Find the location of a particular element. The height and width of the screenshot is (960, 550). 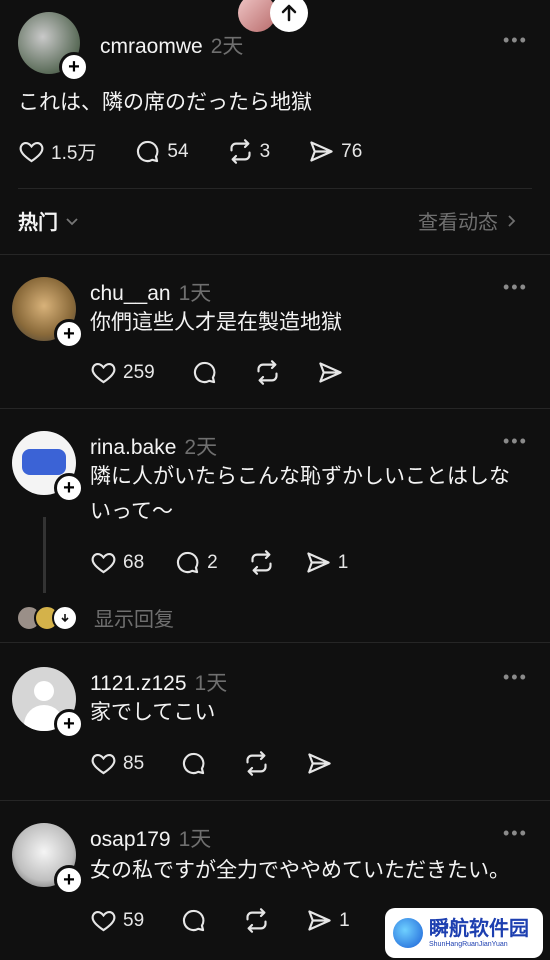

watermark-logo: 瞬航软件园 ShunHangRuanJianYuan is located at coordinates (464, 933).